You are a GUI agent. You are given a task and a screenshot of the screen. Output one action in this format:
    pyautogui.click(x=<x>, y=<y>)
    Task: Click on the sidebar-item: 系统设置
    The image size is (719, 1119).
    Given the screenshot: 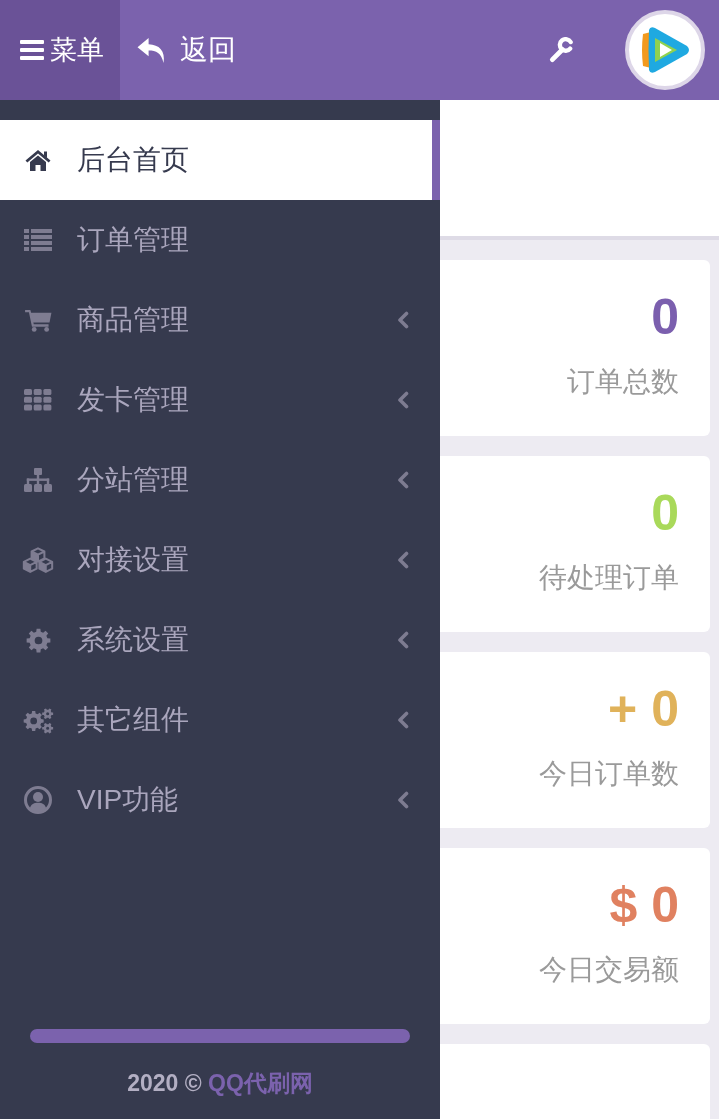 What is the action you would take?
    pyautogui.click(x=220, y=640)
    